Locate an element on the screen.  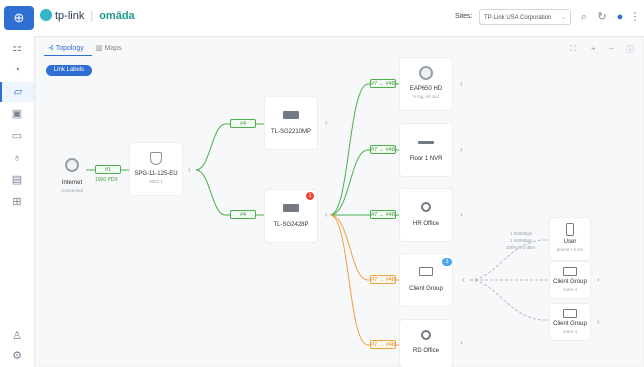
access-point-icon is located at coordinates (426, 73).